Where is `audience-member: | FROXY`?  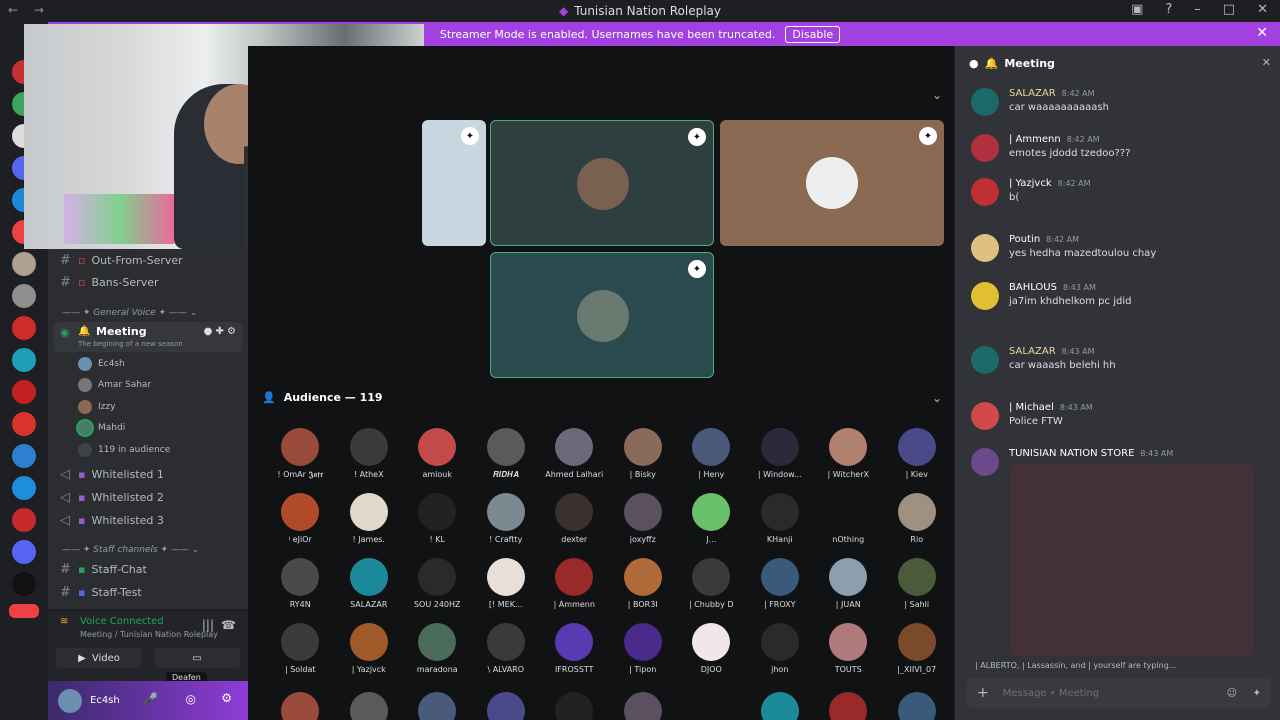 audience-member: | FROXY is located at coordinates (780, 586).